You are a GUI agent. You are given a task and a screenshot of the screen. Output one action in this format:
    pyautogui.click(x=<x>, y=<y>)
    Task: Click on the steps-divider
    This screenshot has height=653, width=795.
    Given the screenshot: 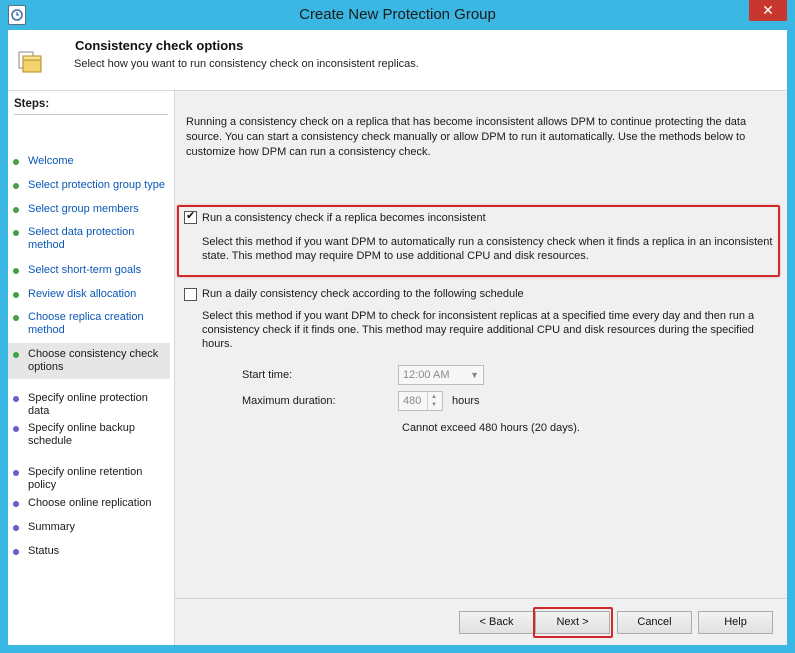 What is the action you would take?
    pyautogui.click(x=91, y=114)
    